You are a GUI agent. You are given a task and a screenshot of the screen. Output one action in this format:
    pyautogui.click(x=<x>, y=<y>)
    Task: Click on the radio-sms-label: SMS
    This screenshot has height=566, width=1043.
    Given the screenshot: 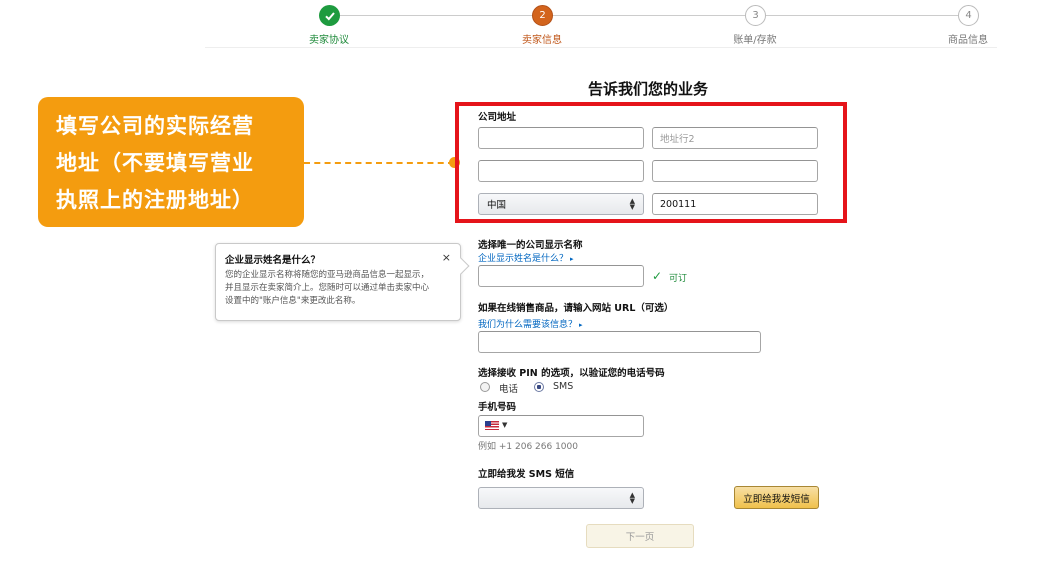 What is the action you would take?
    pyautogui.click(x=563, y=386)
    